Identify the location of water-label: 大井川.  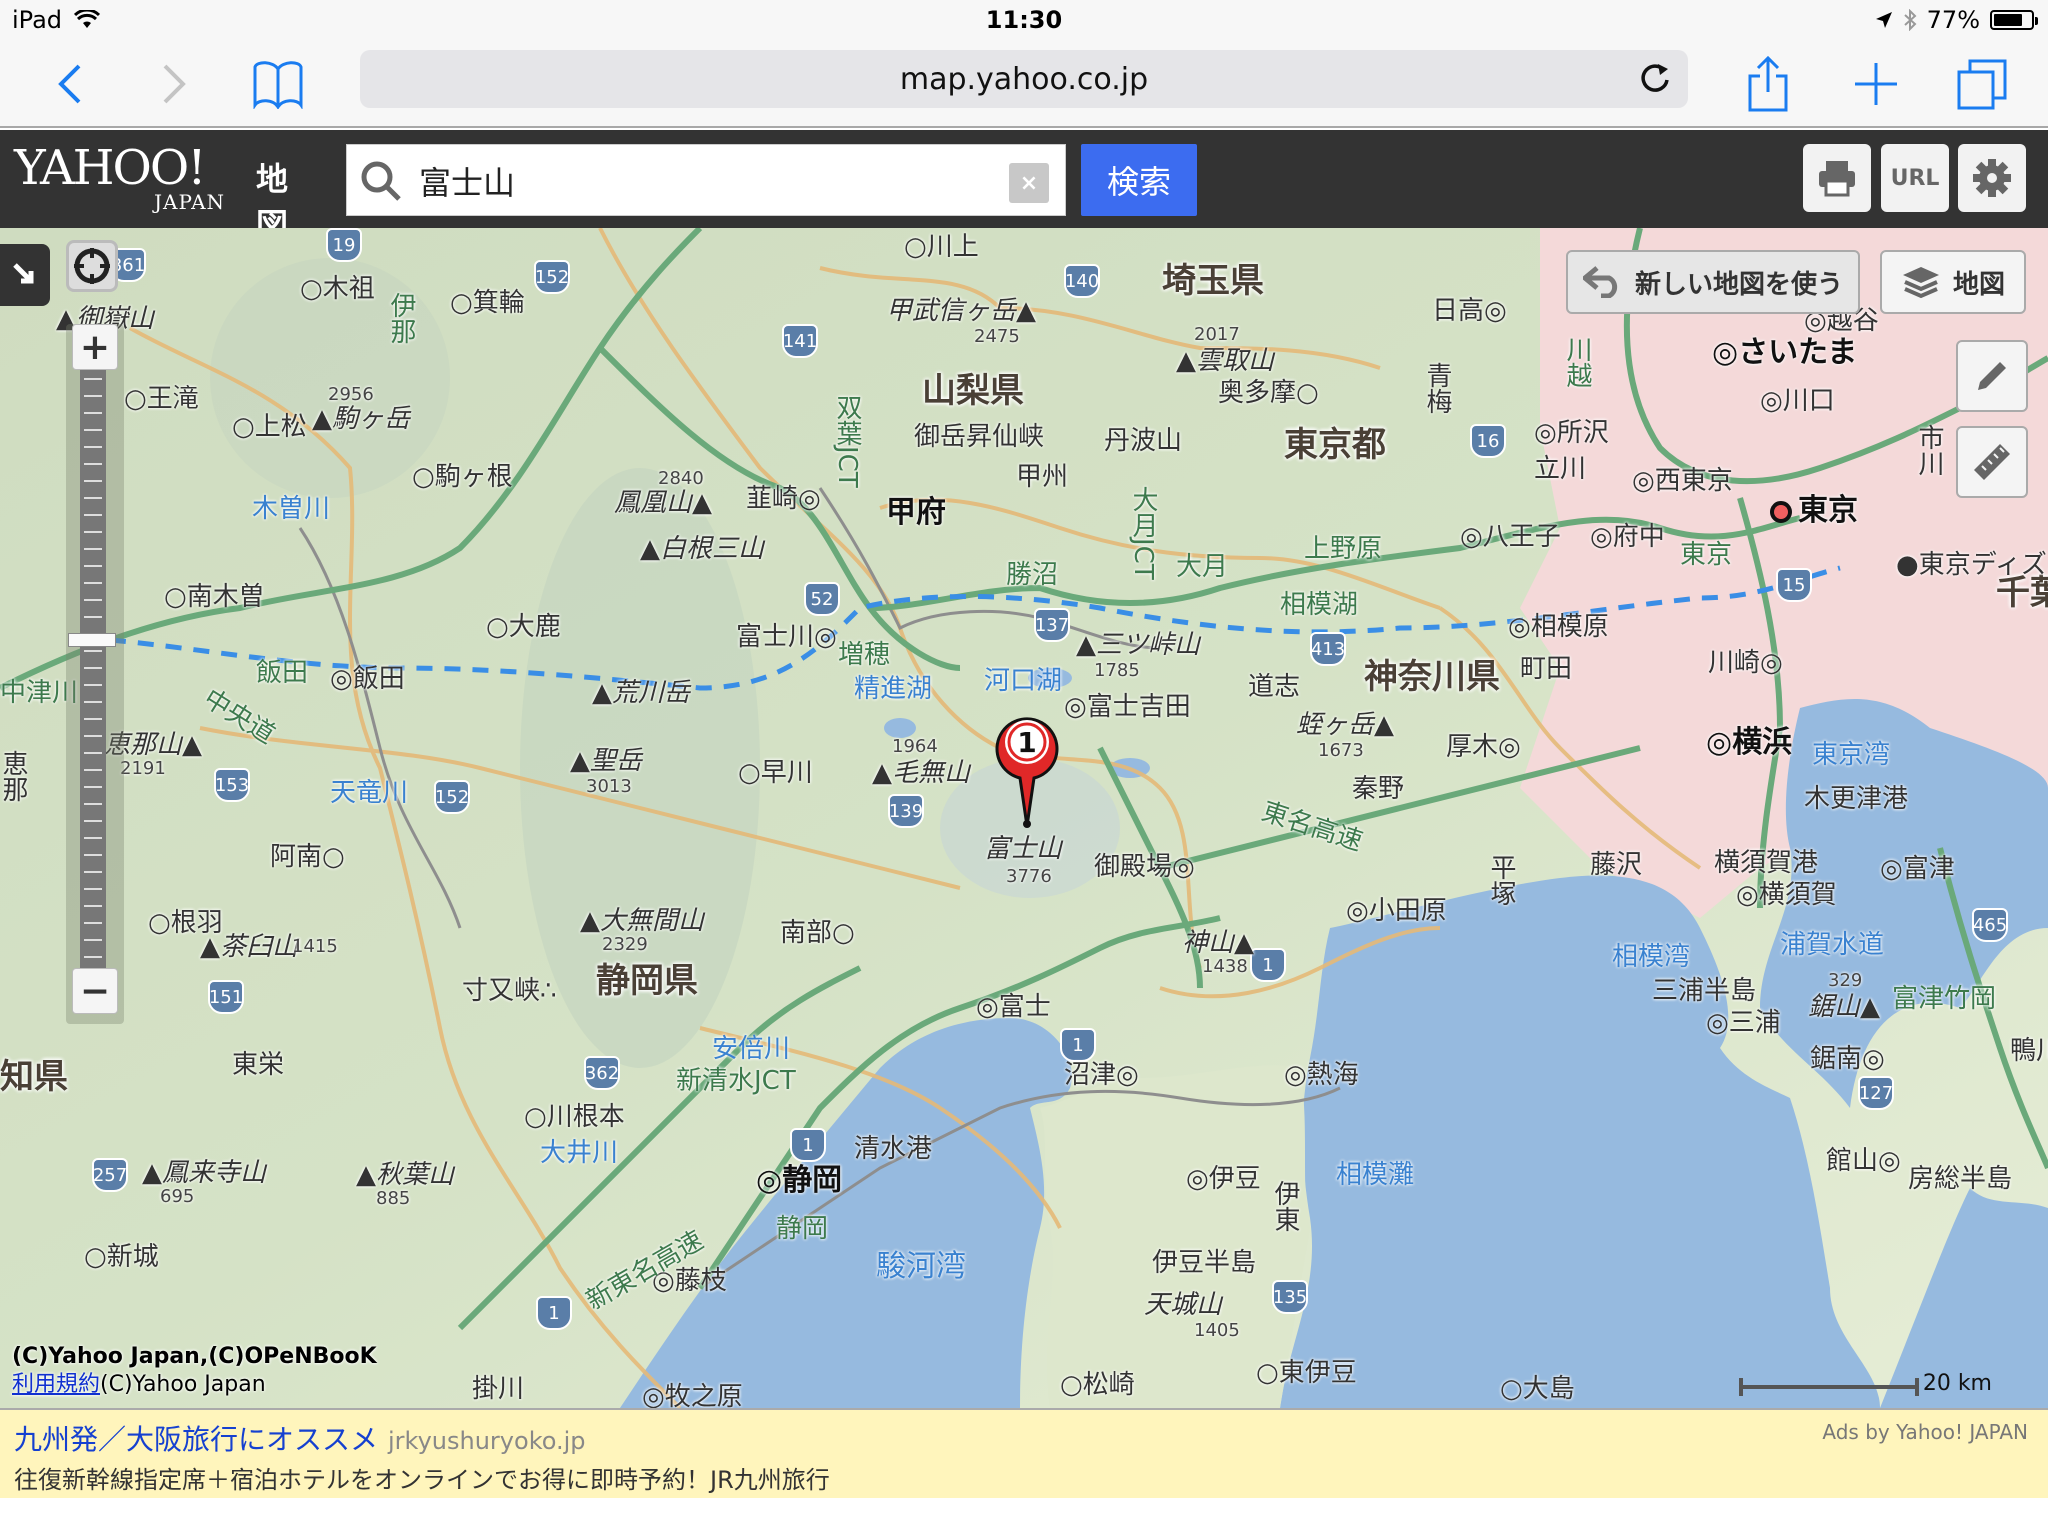
(579, 1153).